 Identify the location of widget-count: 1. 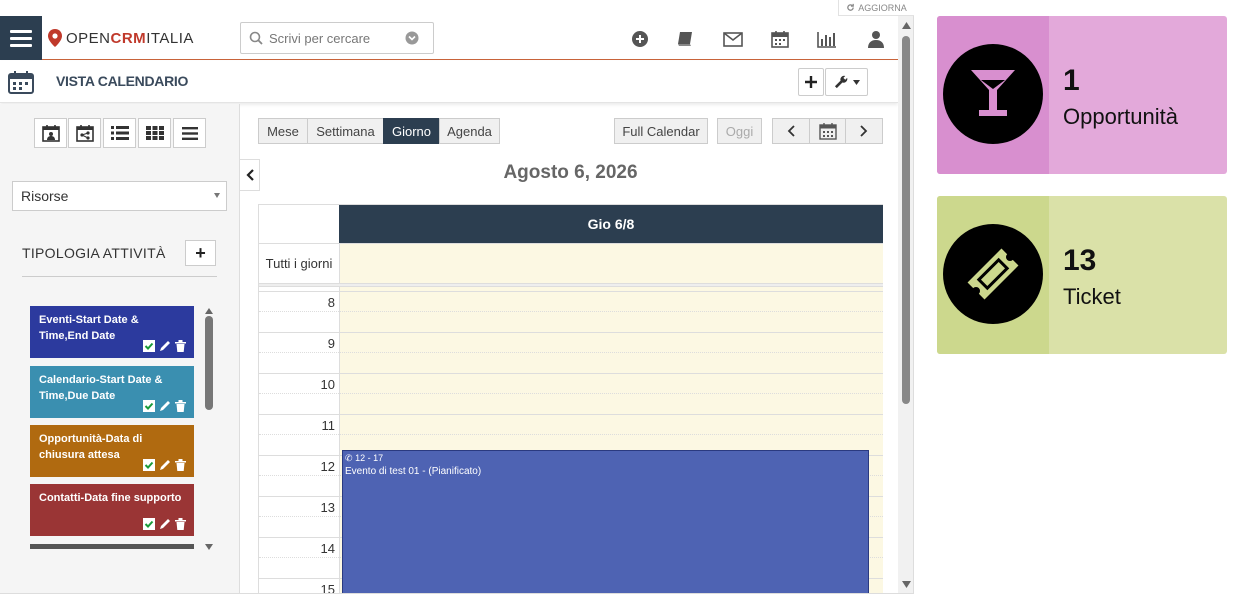
(1071, 80).